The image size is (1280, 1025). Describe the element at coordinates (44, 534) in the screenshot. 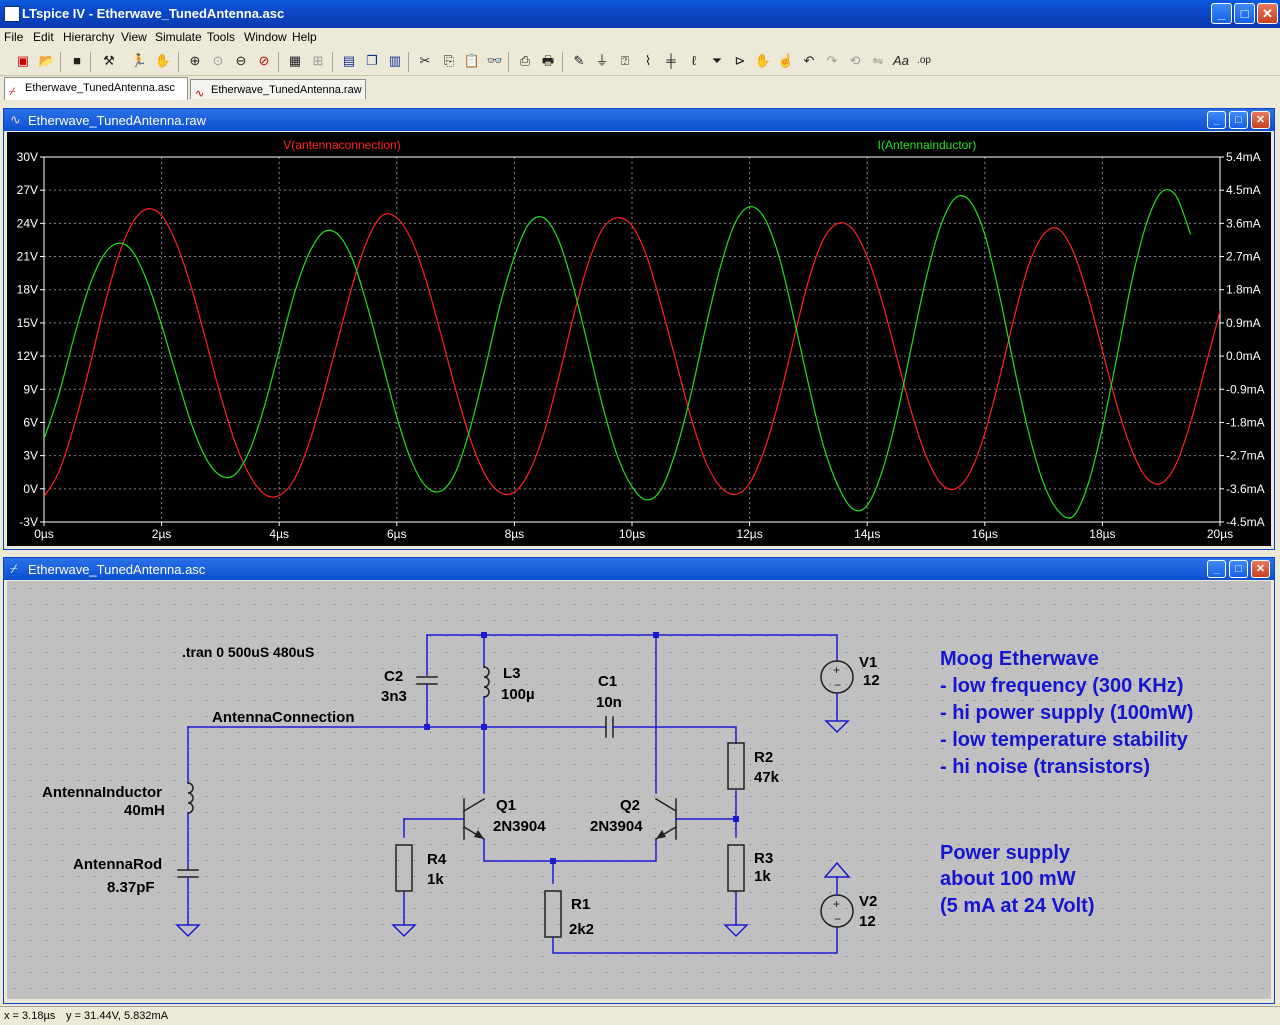

I see `x-tick-label: 0µs` at that location.